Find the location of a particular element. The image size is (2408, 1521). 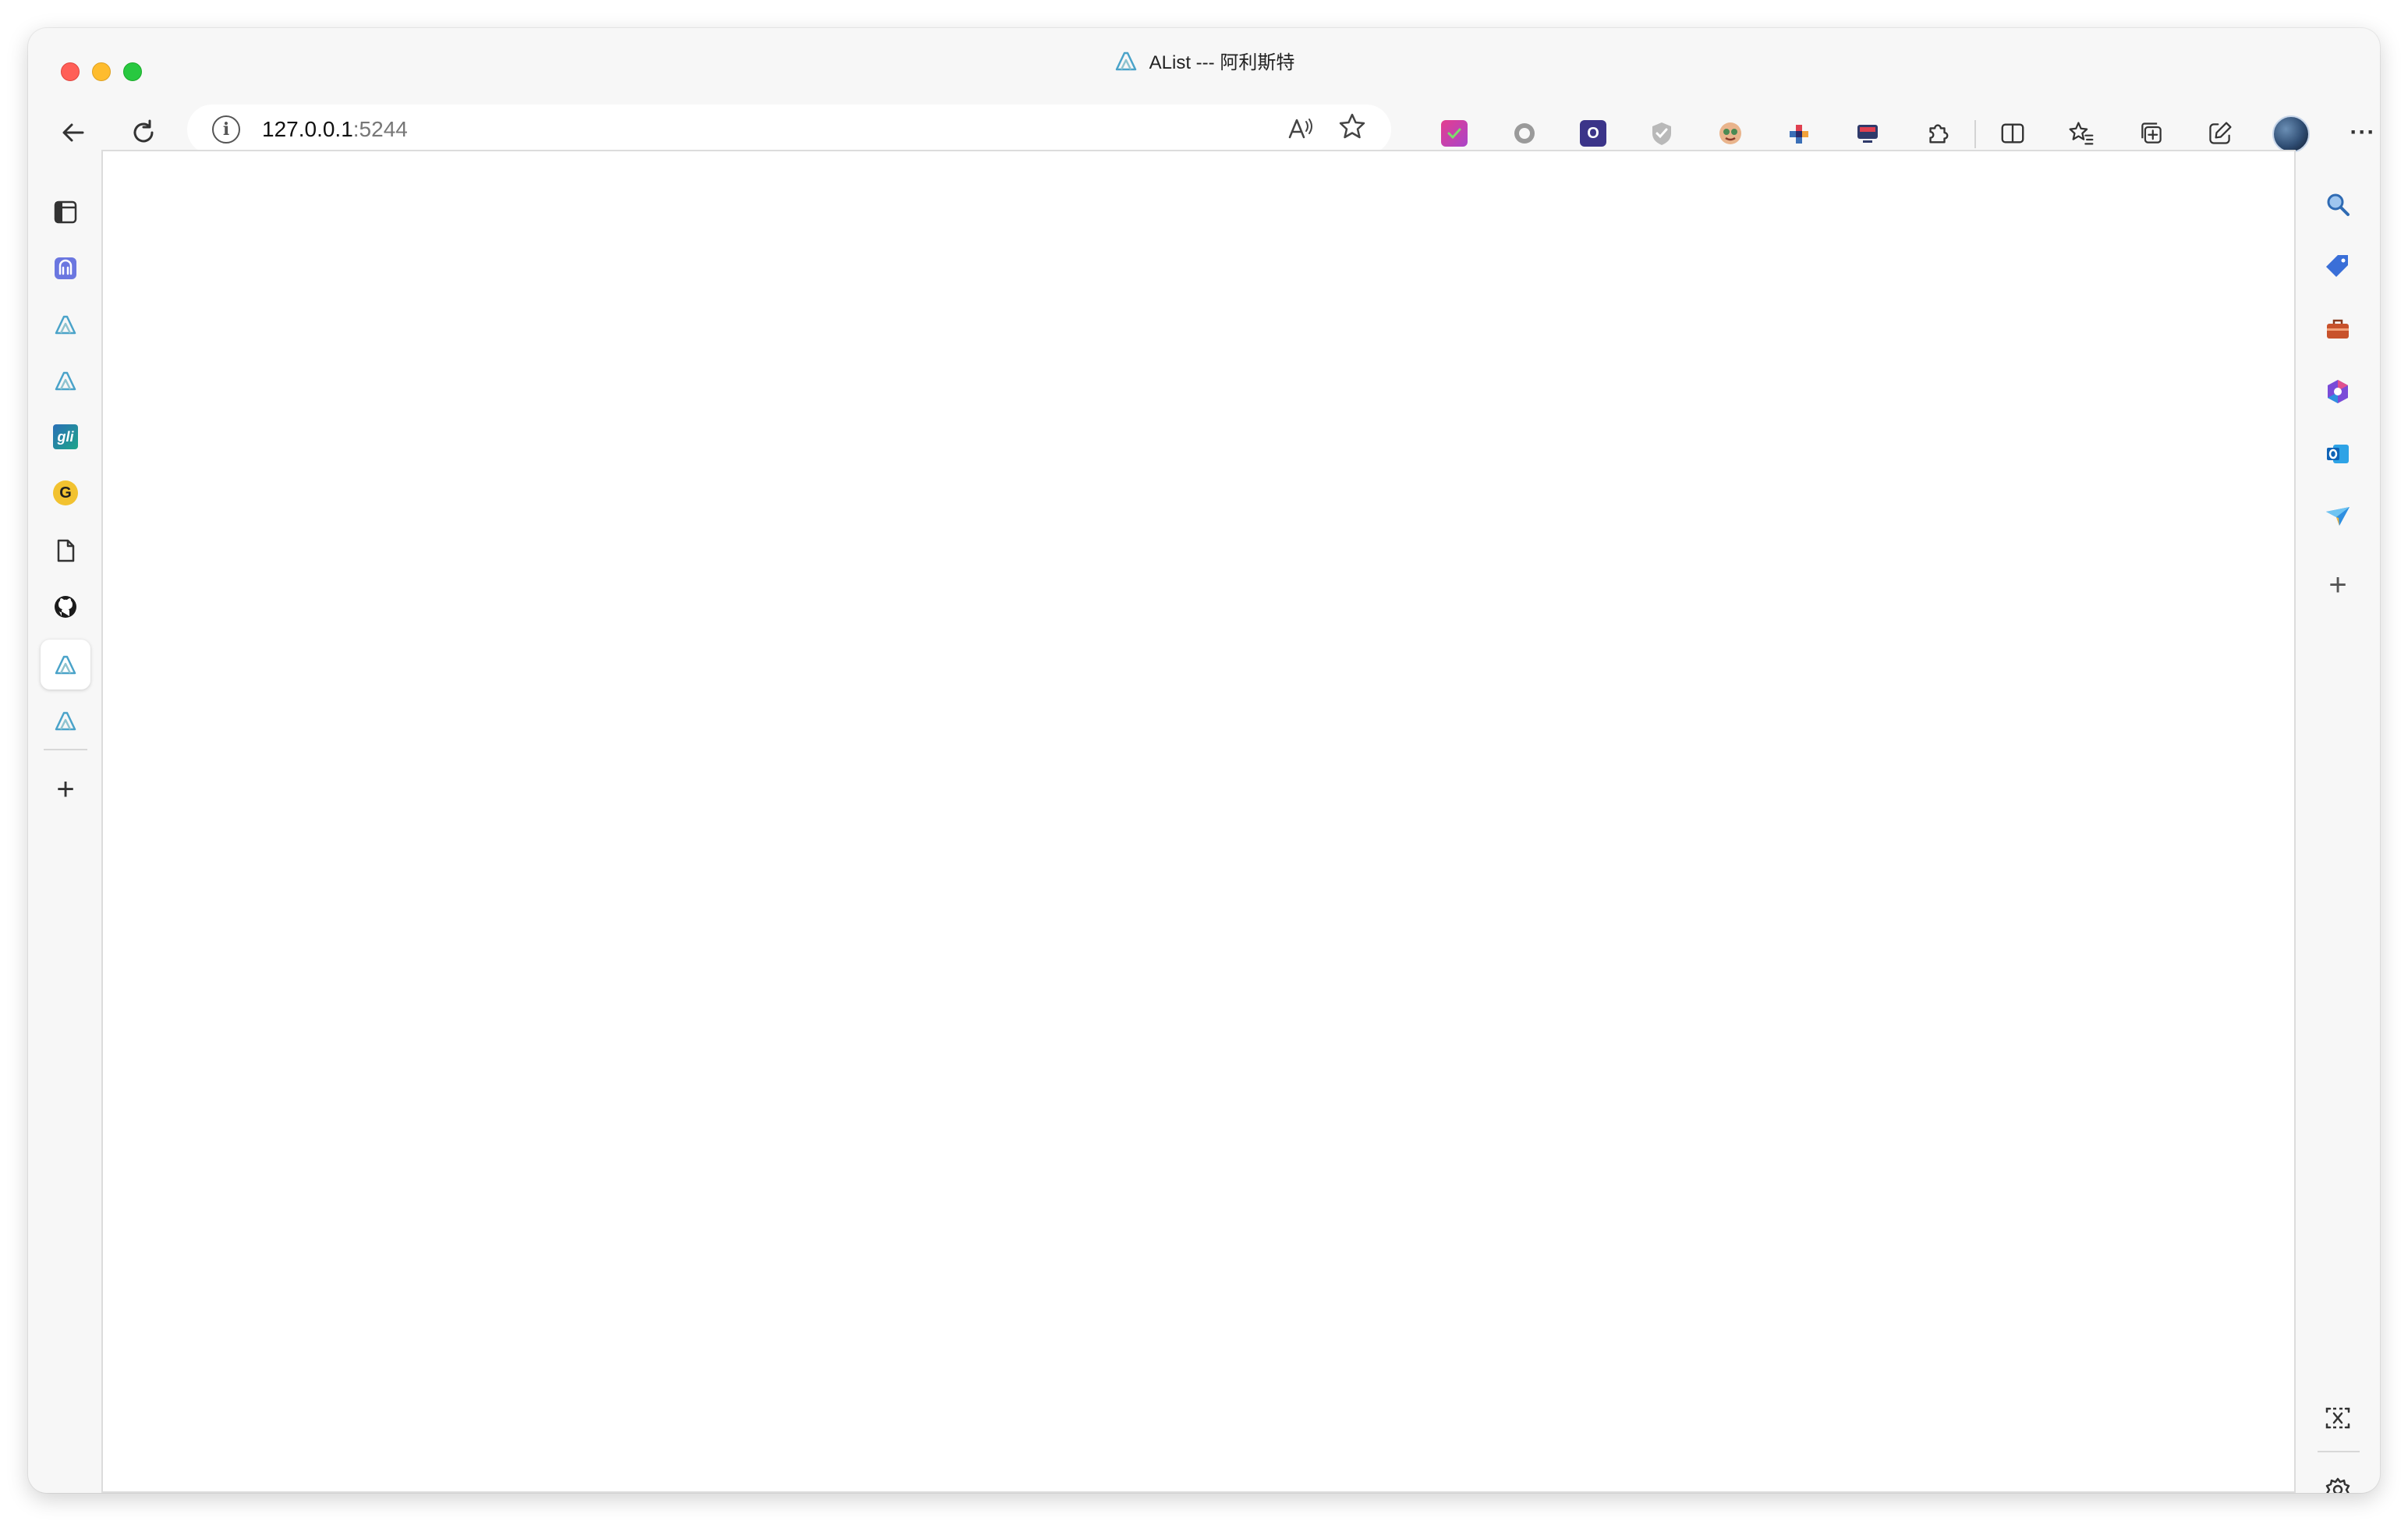

sidebar-tab-alist-active is located at coordinates (65, 665).